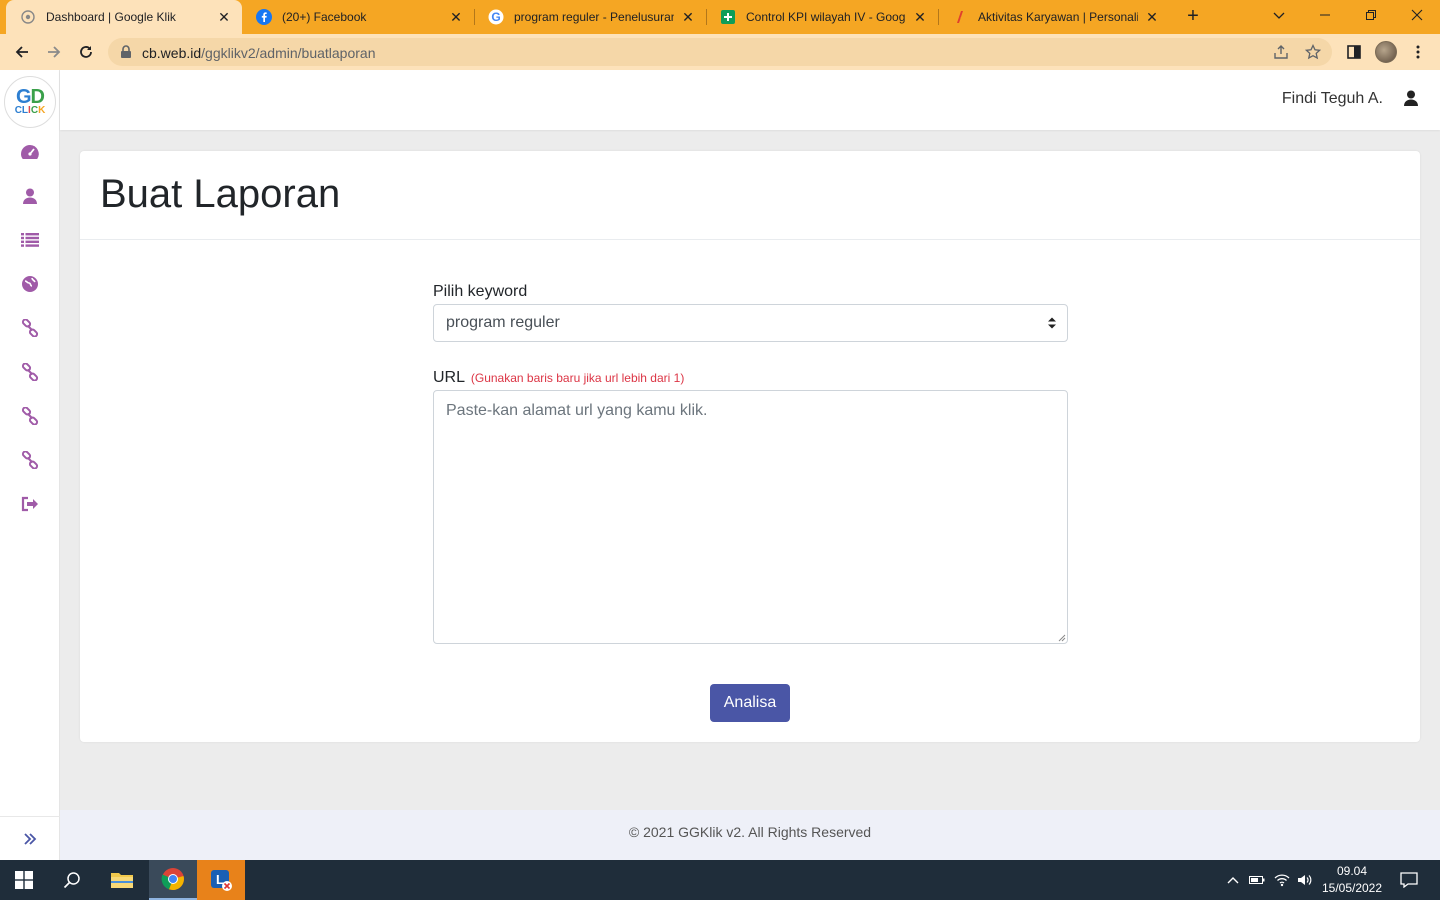  I want to click on clock-time: 09.04, so click(1352, 871).